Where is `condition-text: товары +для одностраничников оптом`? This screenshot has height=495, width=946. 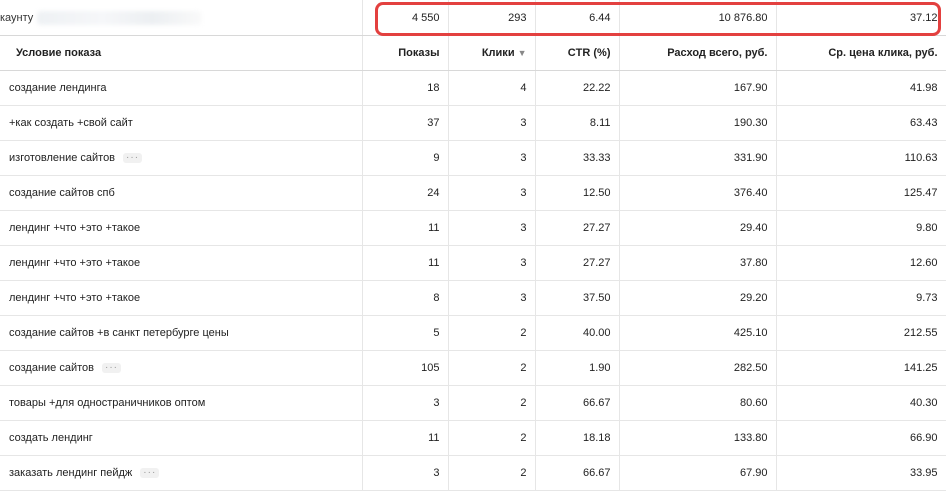 condition-text: товары +для одностраничников оптом is located at coordinates (107, 403).